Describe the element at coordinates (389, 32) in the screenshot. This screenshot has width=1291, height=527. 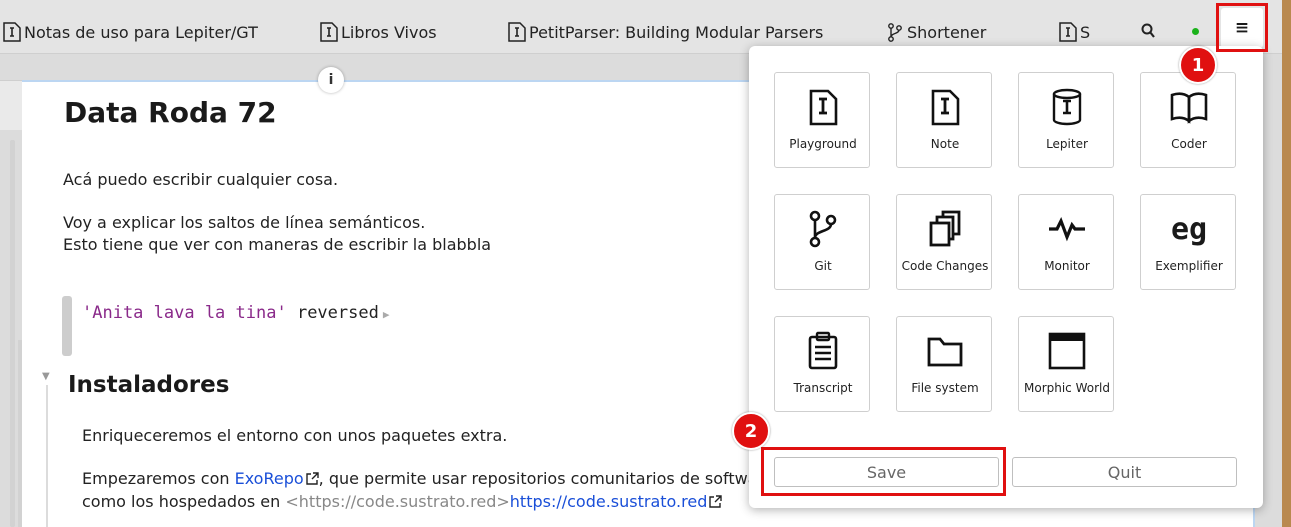
I see `tab-label: Libros Vivos` at that location.